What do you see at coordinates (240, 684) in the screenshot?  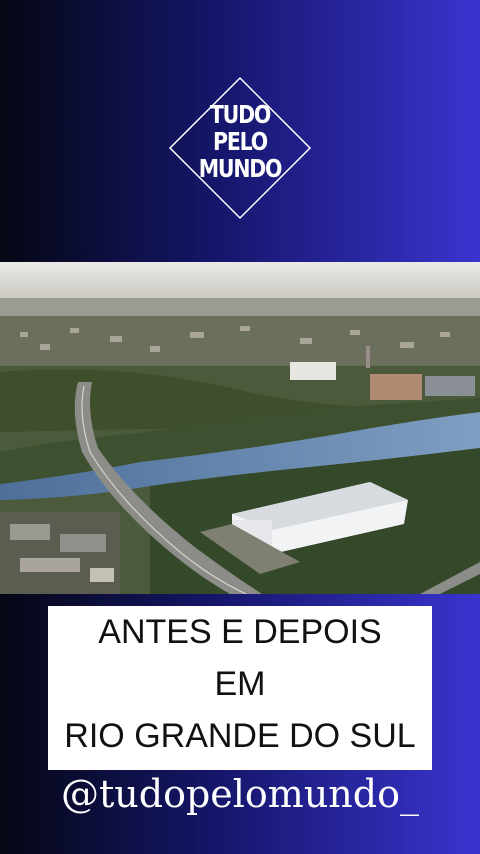 I see `caption-line-2: EM` at bounding box center [240, 684].